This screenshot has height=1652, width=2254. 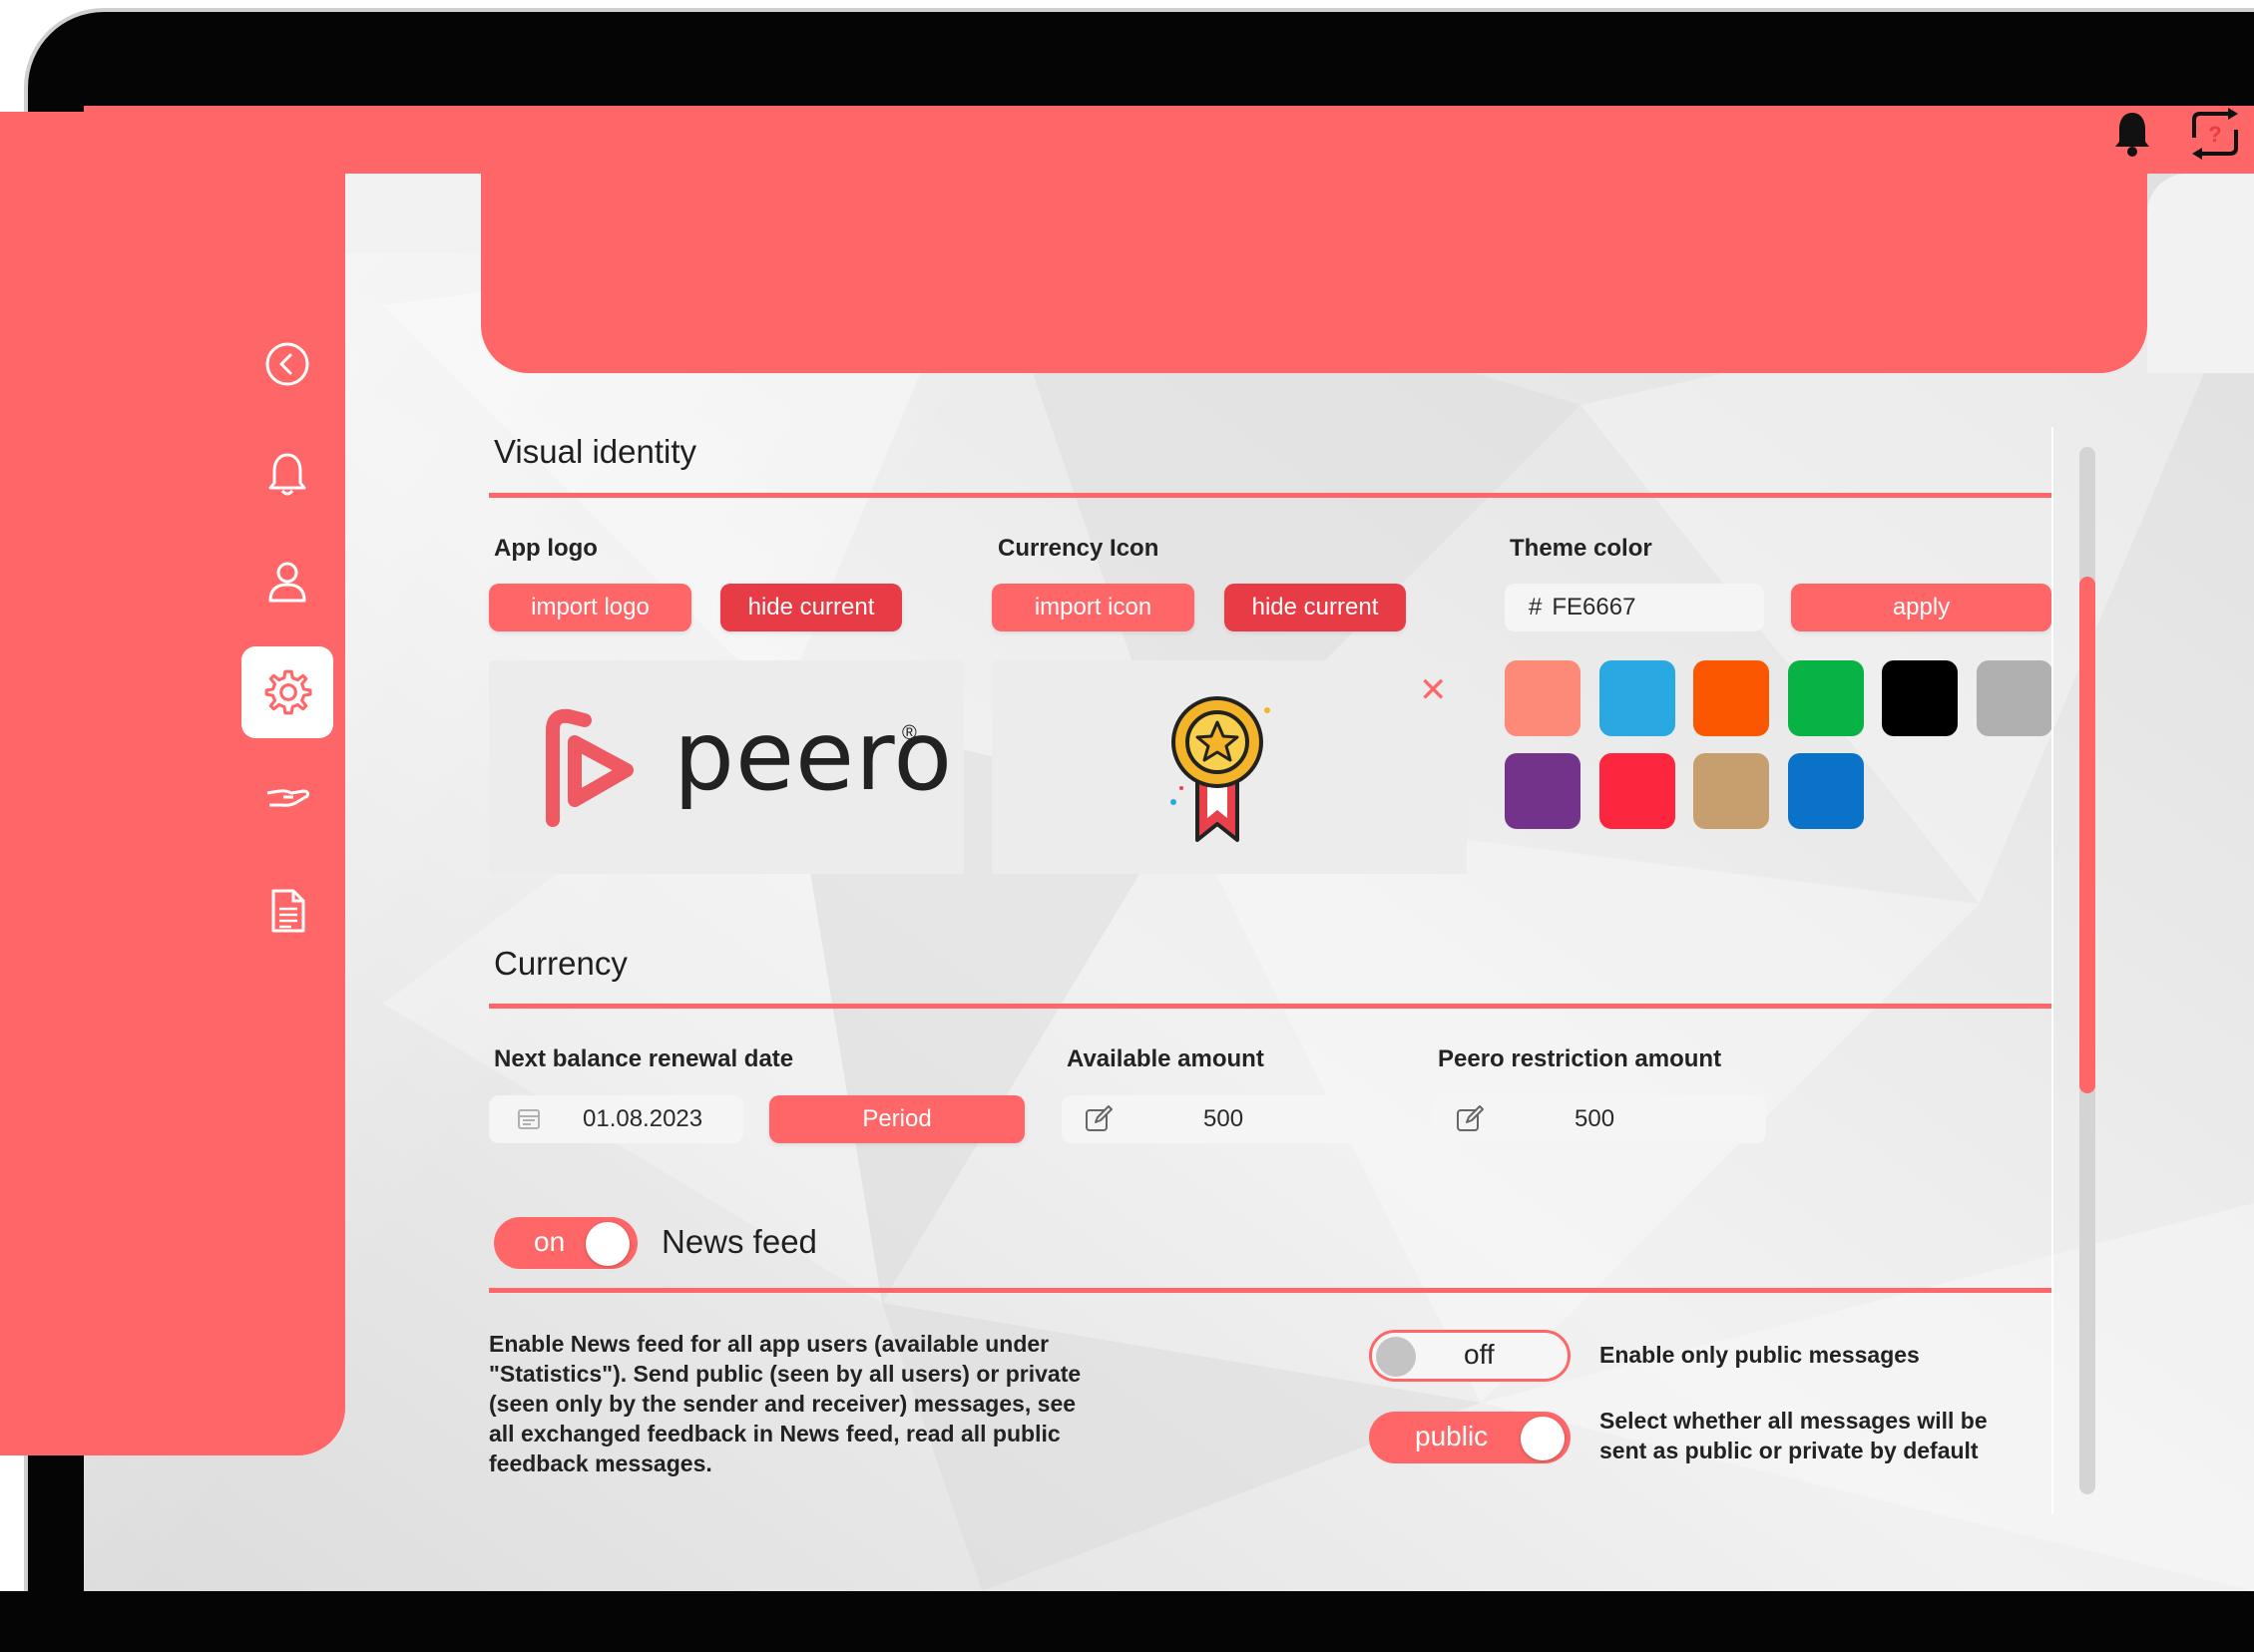 I want to click on app-logo-label: App logo, so click(x=546, y=548).